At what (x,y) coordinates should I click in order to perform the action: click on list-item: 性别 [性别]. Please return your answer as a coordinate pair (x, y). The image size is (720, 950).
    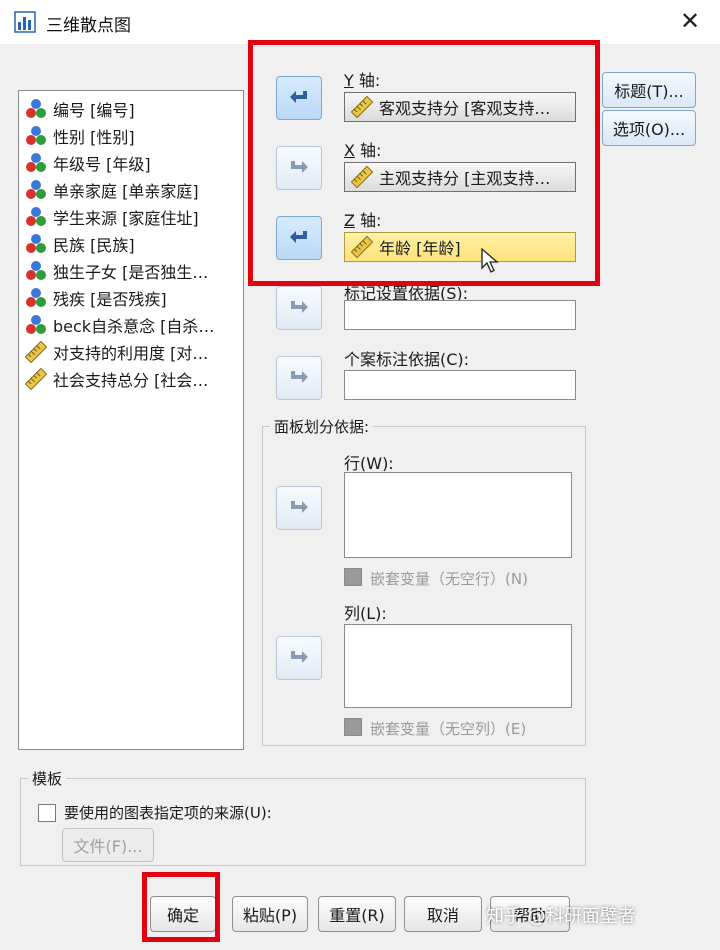
    Looking at the image, I should click on (80, 136).